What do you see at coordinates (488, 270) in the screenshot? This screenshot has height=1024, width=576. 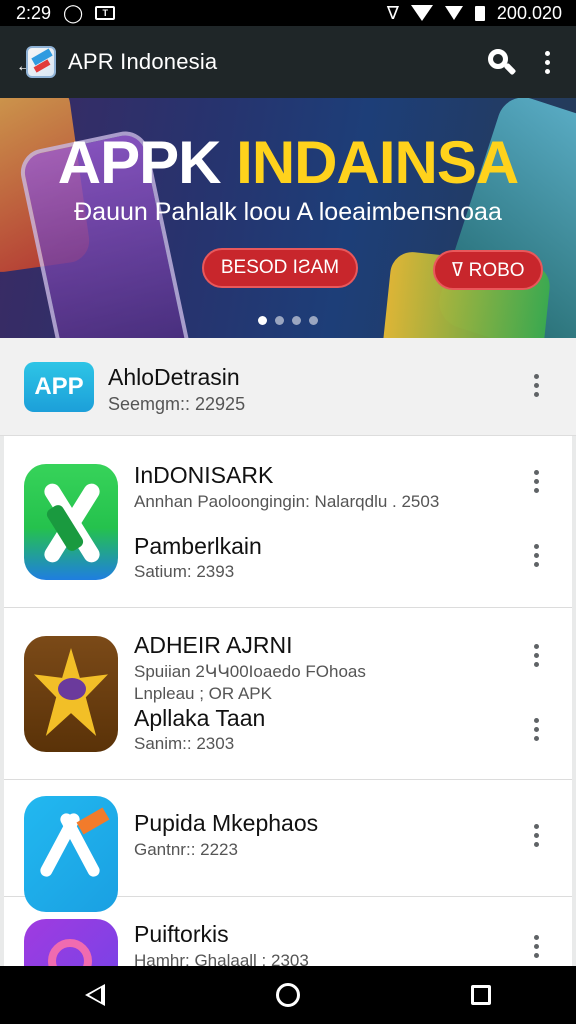 I see `banner-secondary-button: ߜ ROBO` at bounding box center [488, 270].